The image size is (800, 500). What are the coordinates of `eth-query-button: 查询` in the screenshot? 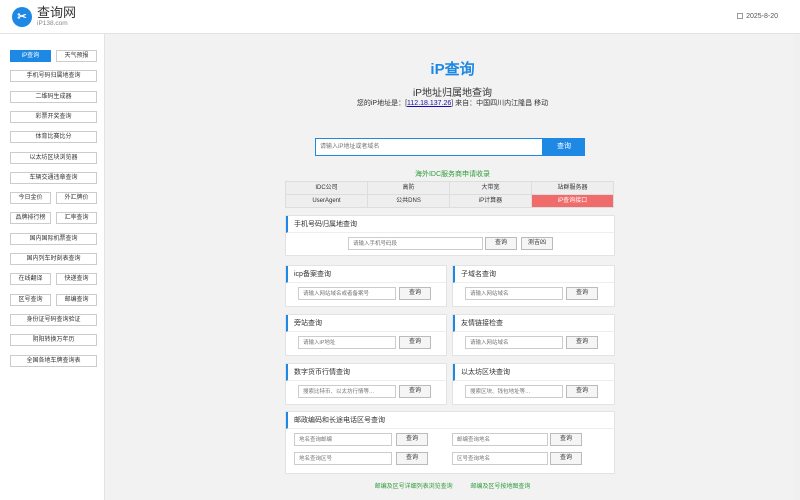 It's located at (582, 391).